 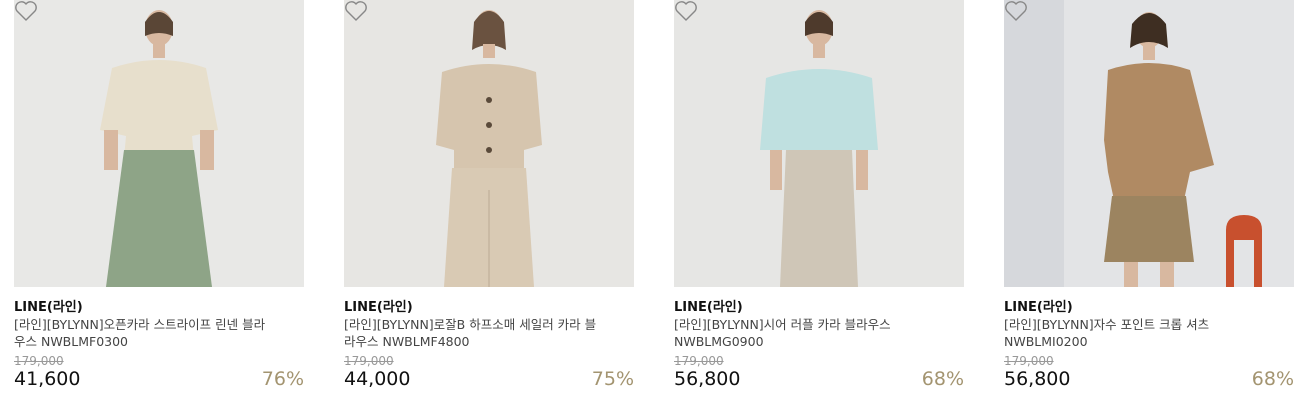 What do you see at coordinates (819, 109) in the screenshot?
I see `model-top` at bounding box center [819, 109].